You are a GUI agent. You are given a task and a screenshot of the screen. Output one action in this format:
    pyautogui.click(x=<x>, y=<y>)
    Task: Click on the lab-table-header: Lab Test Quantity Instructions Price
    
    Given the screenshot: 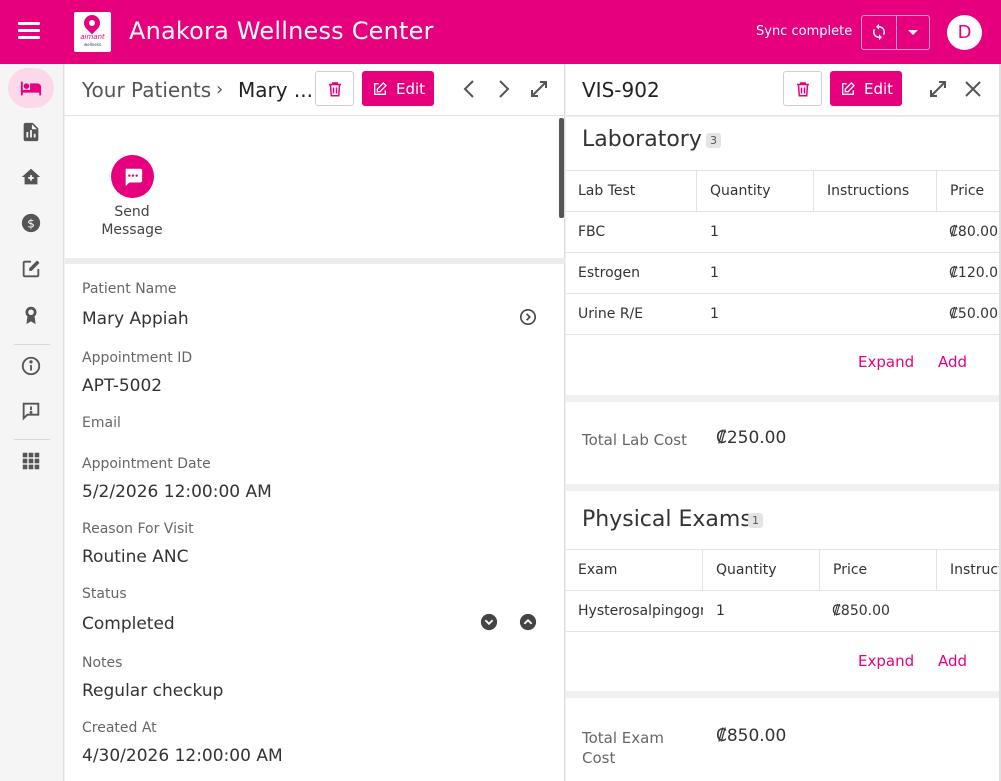 What is the action you would take?
    pyautogui.click(x=783, y=191)
    